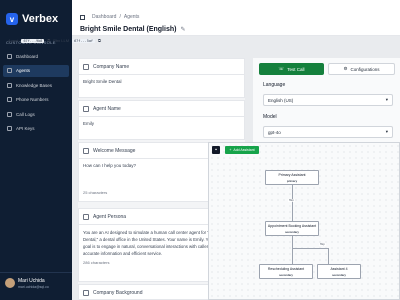 The height and width of the screenshot is (300, 400). I want to click on model-select: gpt-4o ▾, so click(328, 132).